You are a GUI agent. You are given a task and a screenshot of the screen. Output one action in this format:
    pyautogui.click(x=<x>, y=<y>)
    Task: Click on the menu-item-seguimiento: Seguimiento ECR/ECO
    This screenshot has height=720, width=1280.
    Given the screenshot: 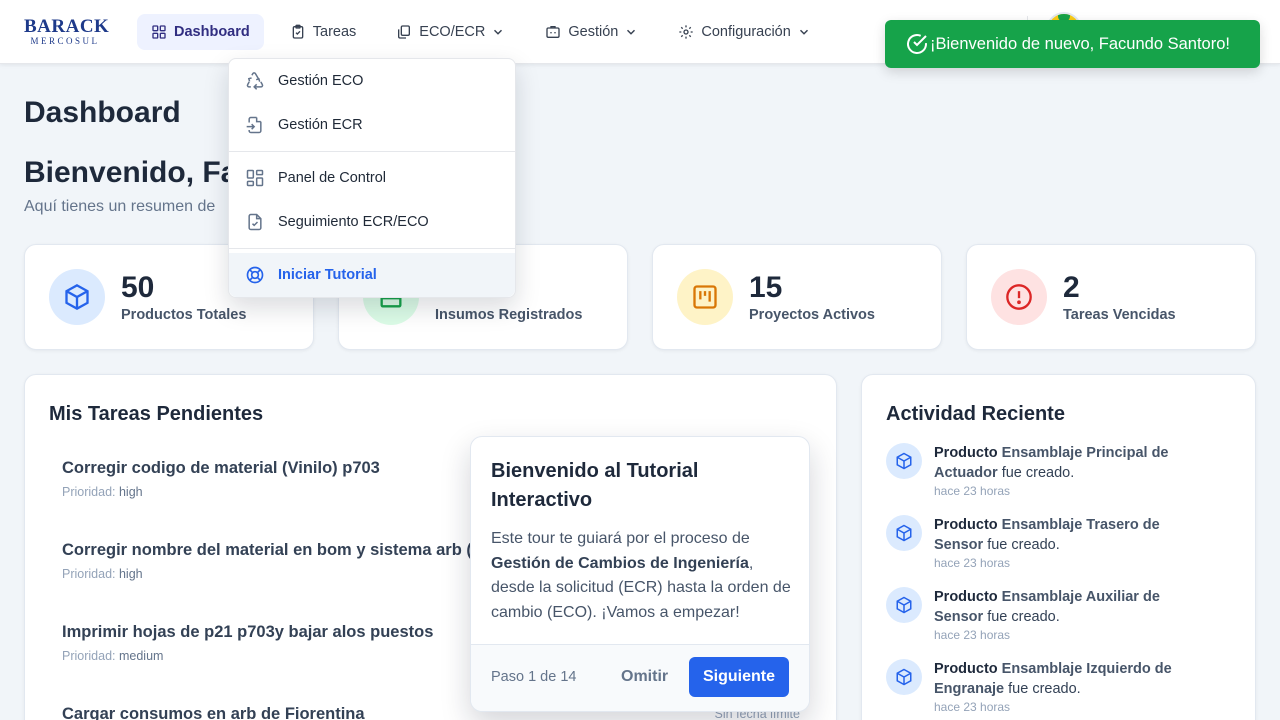 What is the action you would take?
    pyautogui.click(x=372, y=222)
    